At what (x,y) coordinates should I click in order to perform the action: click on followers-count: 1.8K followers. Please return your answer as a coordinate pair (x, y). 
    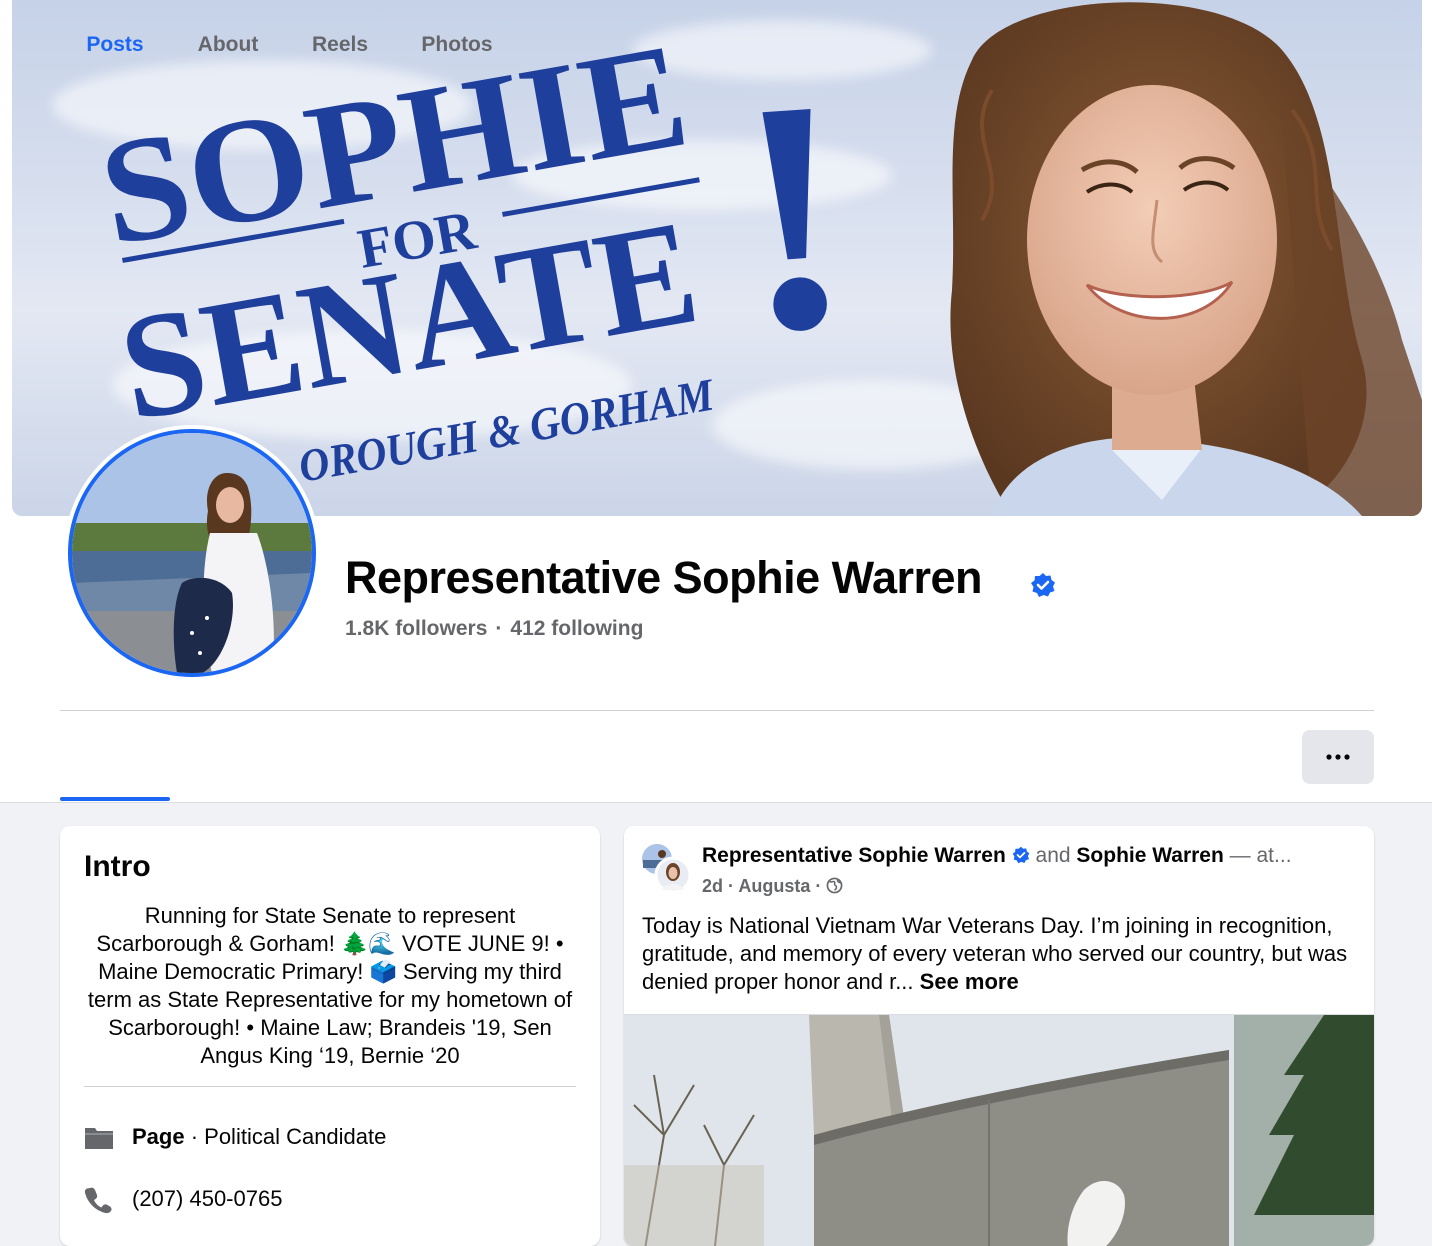
    Looking at the image, I should click on (416, 628).